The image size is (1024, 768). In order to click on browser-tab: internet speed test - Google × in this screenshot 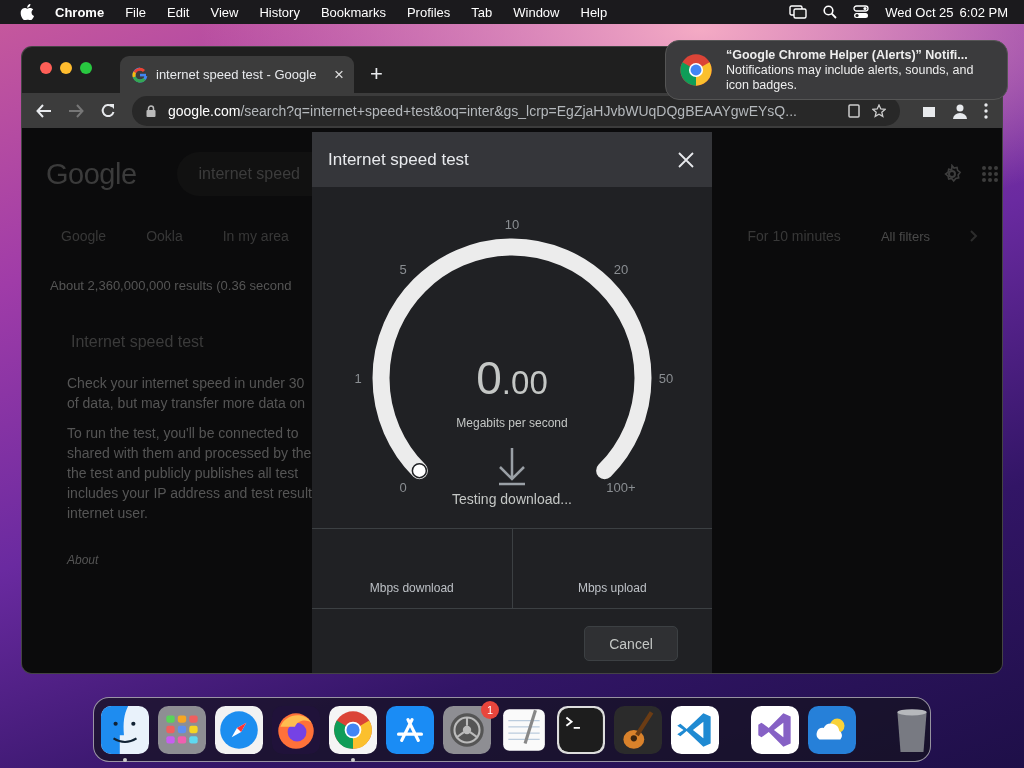, I will do `click(237, 74)`.